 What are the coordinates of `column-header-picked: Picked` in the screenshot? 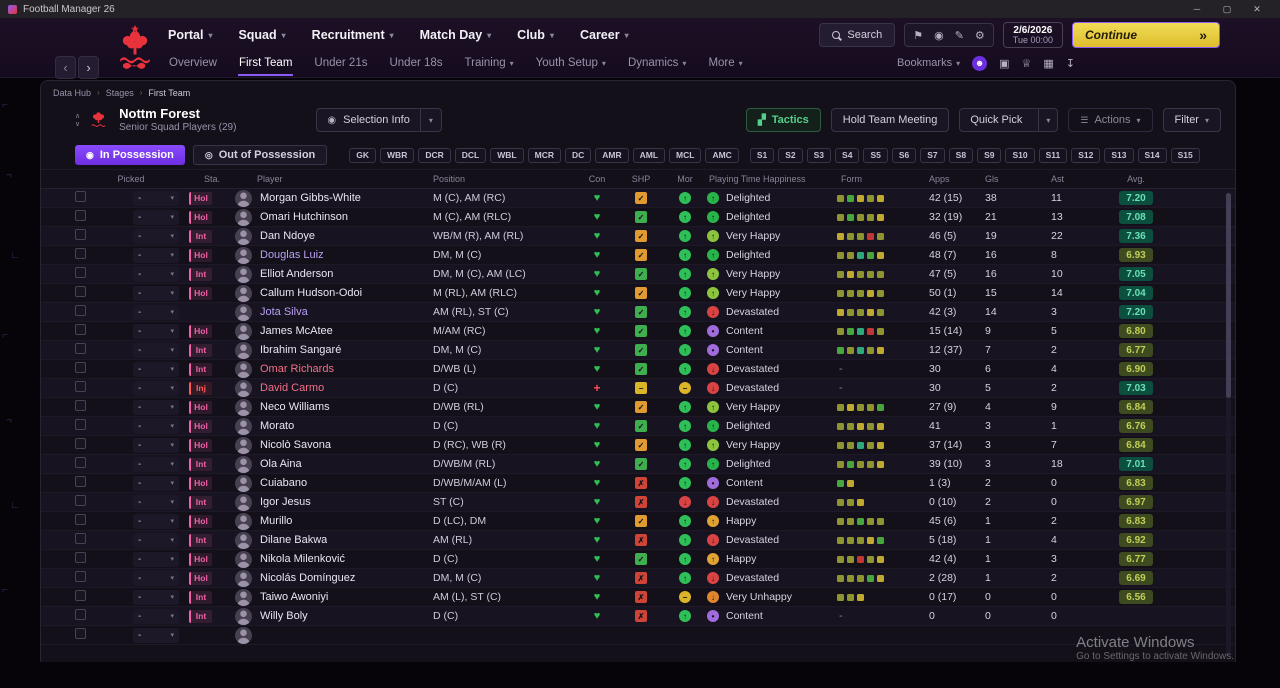 It's located at (131, 179).